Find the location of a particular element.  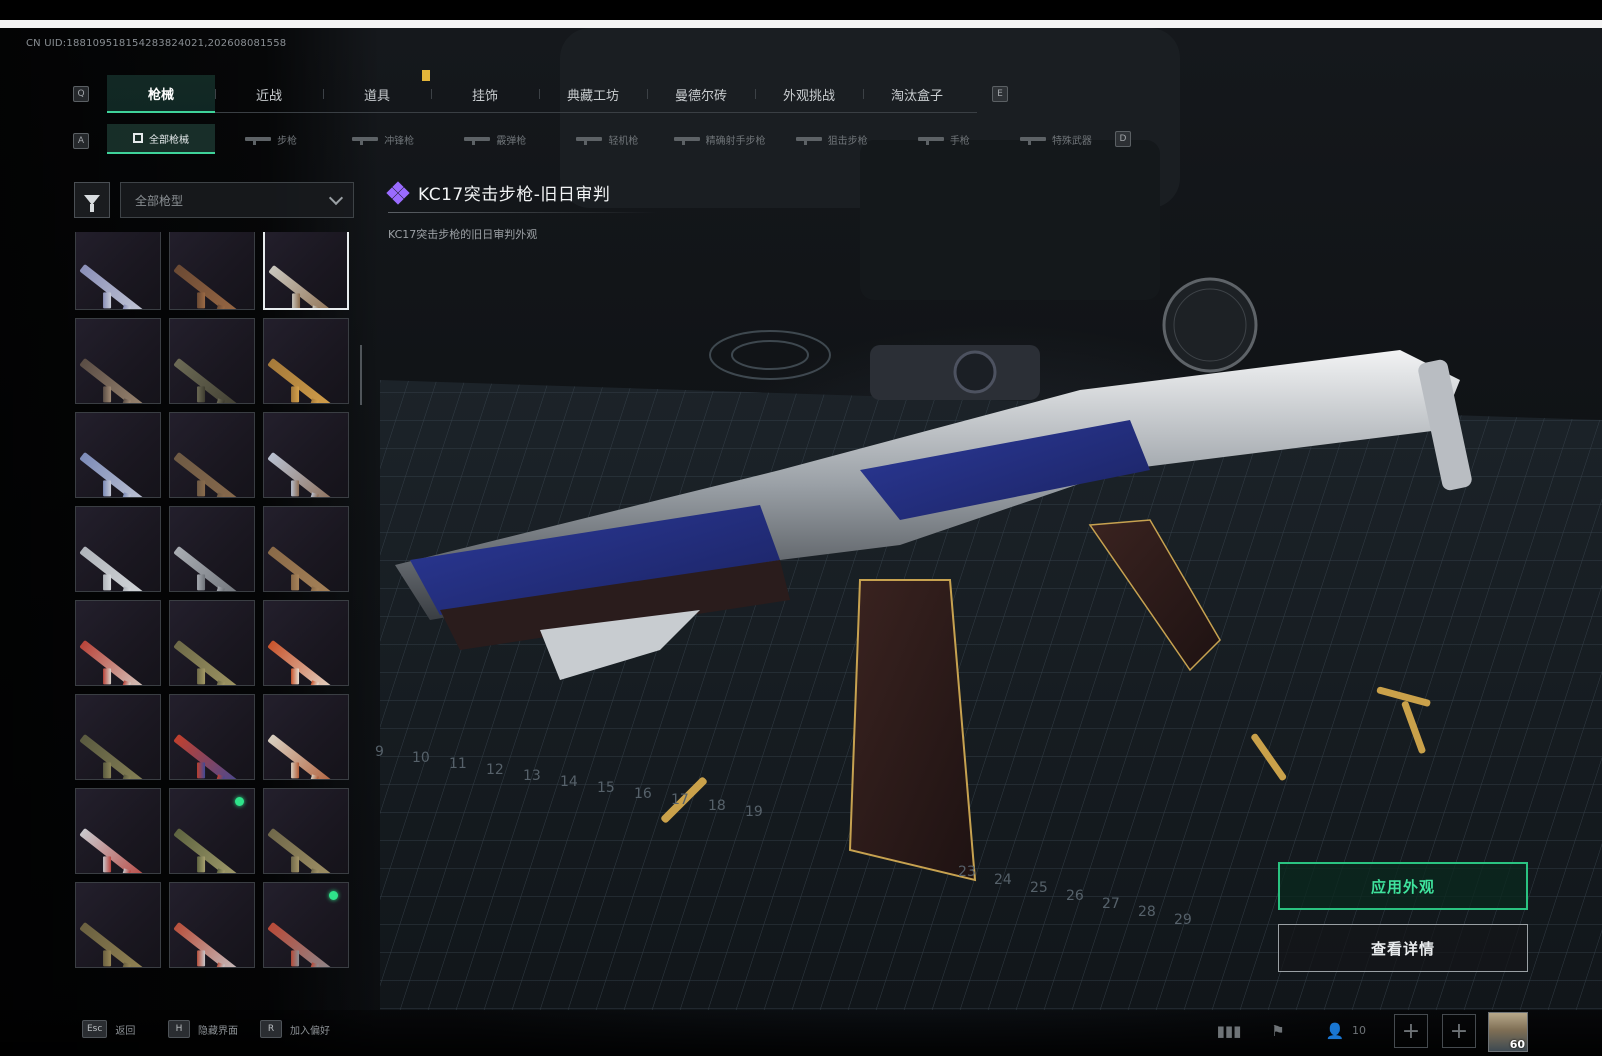

tab-2: 道具 is located at coordinates (377, 94).